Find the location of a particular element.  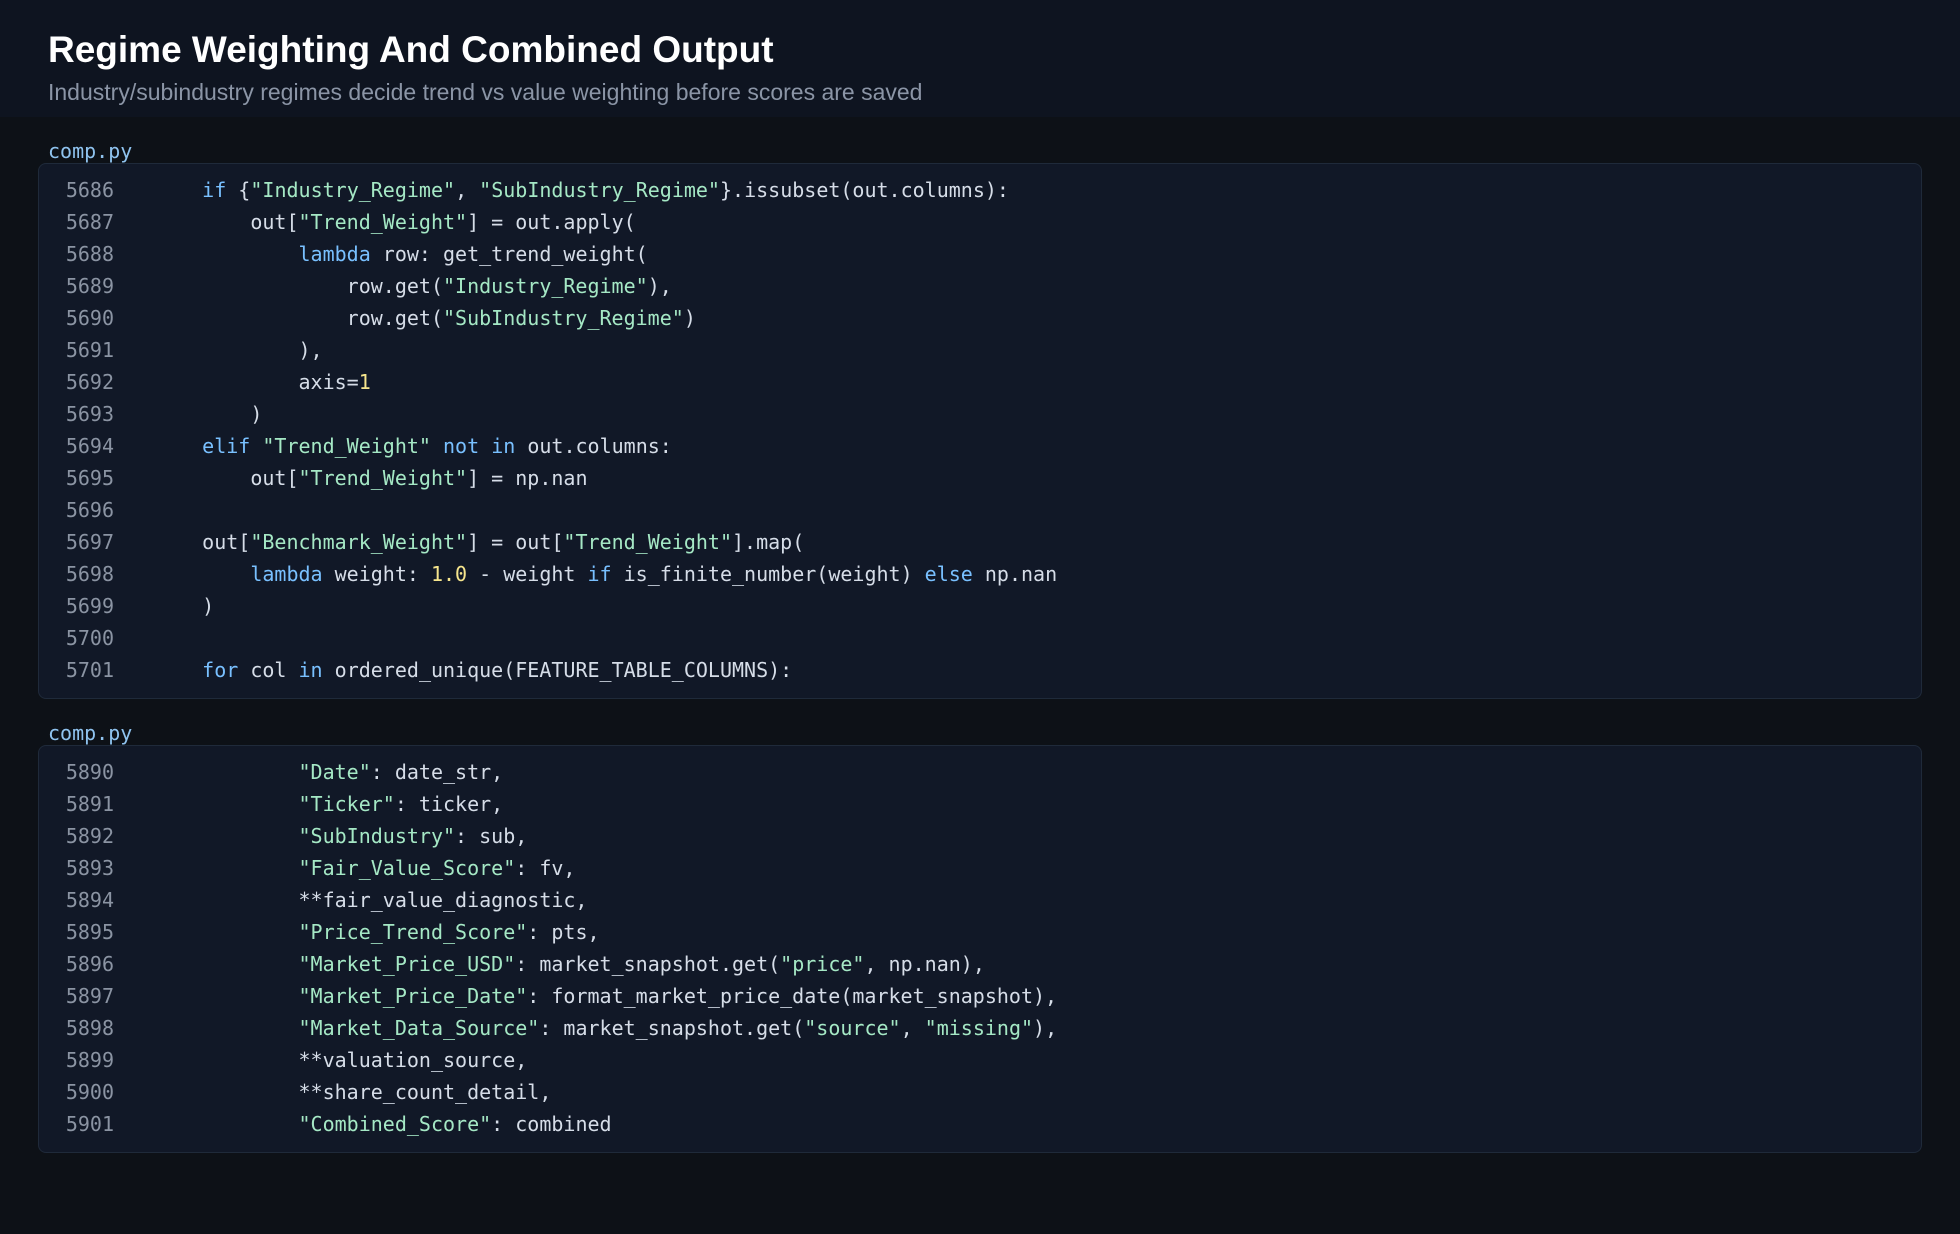

line-number: 5891 is located at coordinates (89, 804).